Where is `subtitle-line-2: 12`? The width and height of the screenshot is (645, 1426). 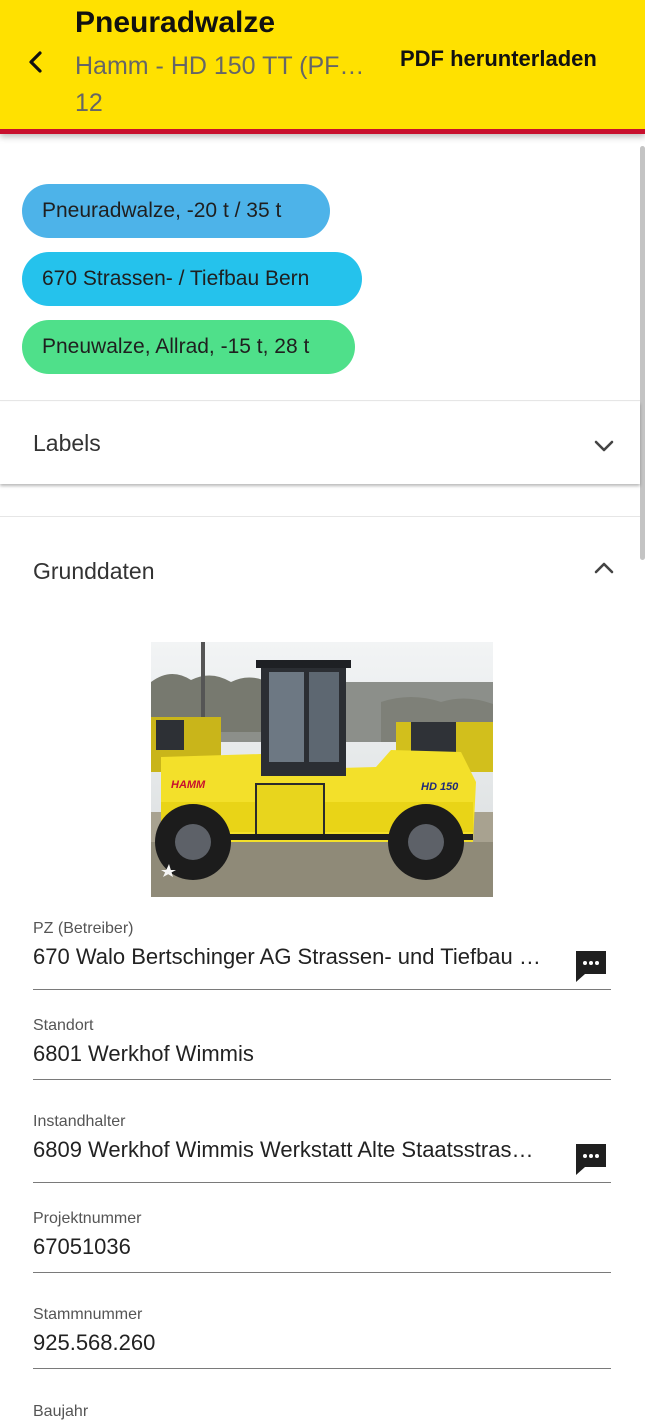
subtitle-line-2: 12 is located at coordinates (89, 103).